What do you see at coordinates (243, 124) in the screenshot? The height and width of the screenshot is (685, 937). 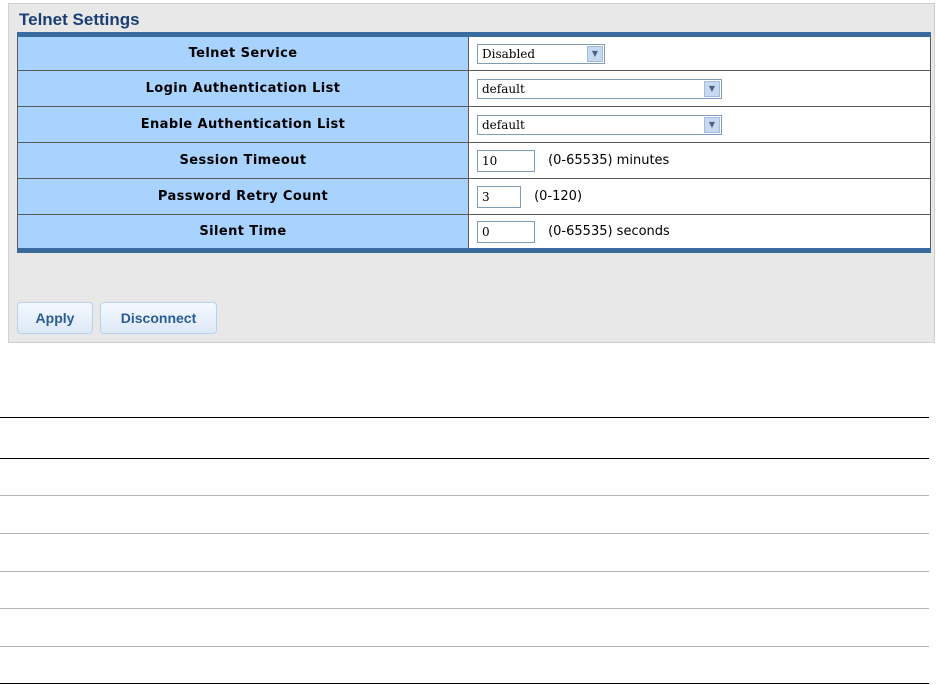 I see `enable-auth-list-label: Enable Authentication List` at bounding box center [243, 124].